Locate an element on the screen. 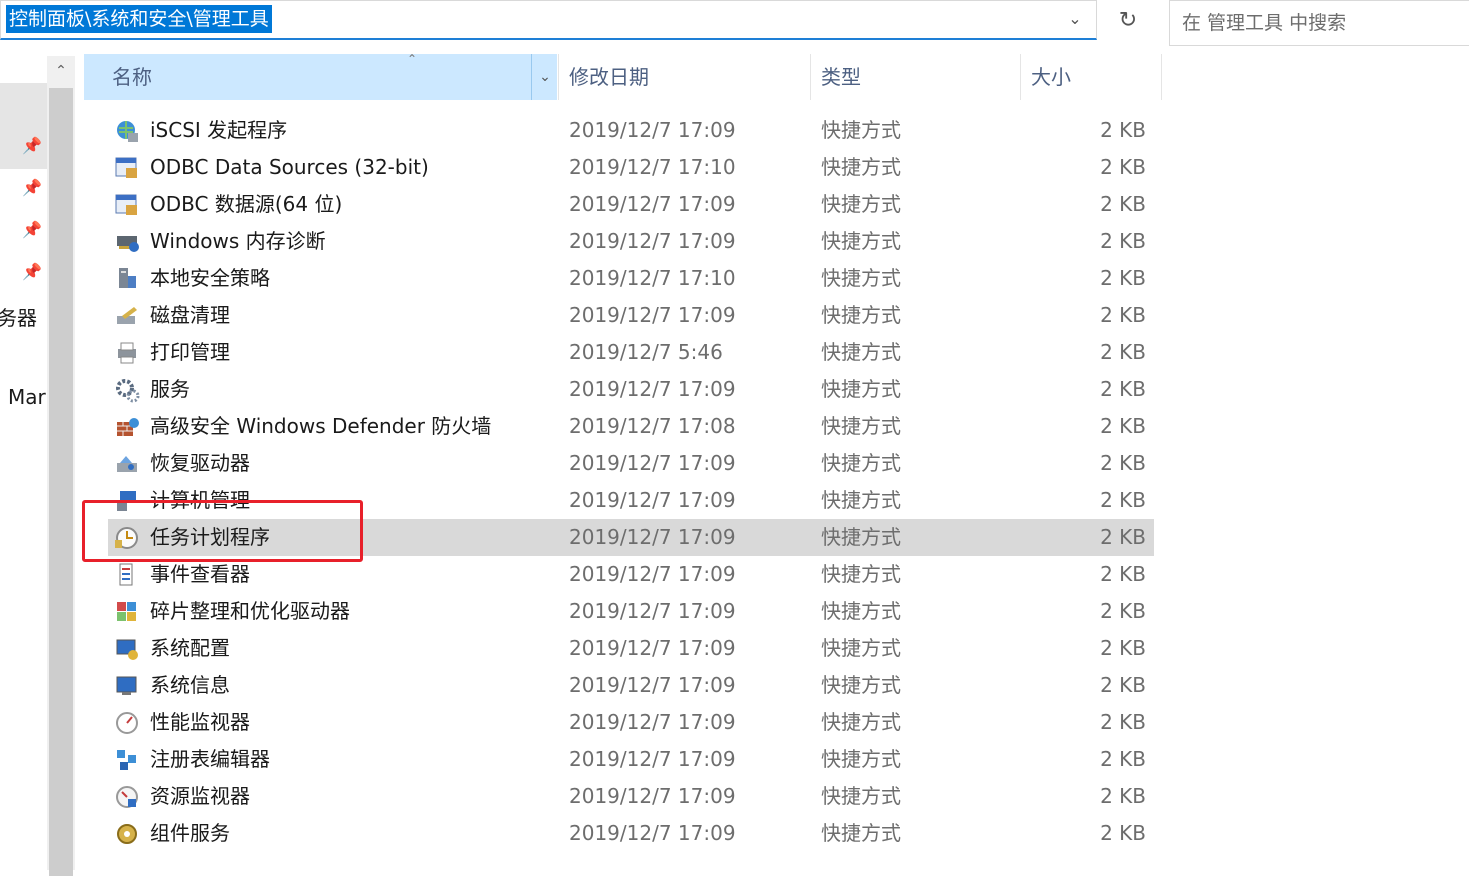 Image resolution: width=1469 pixels, height=876 pixels. file-row: 恢复驱动器 2019/12/7 17:09 快捷方式 2 KB is located at coordinates (631, 463).